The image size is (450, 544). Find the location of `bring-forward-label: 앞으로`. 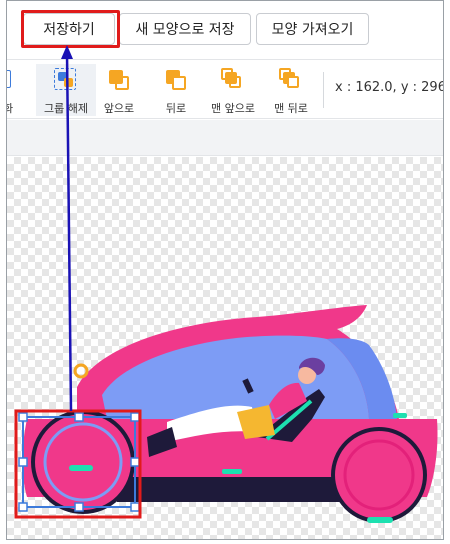

bring-forward-label: 앞으로 is located at coordinates (119, 108).